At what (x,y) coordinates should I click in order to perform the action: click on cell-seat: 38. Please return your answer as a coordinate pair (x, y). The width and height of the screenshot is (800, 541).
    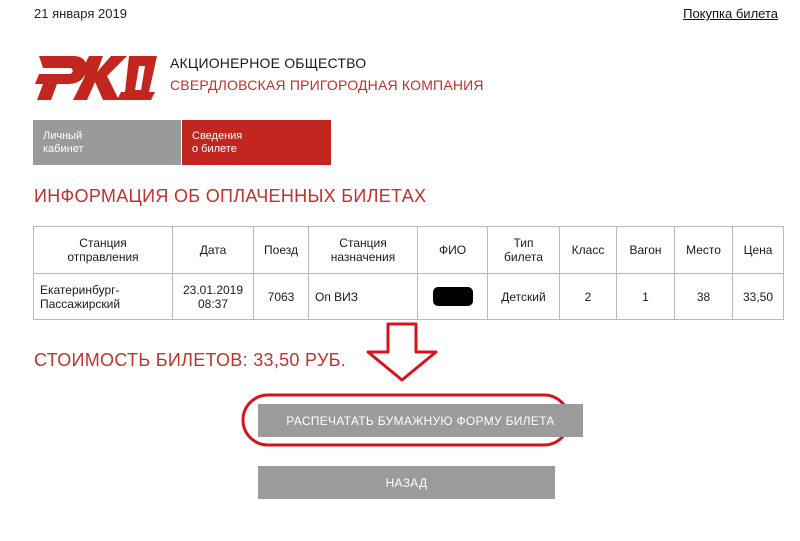
    Looking at the image, I should click on (703, 296).